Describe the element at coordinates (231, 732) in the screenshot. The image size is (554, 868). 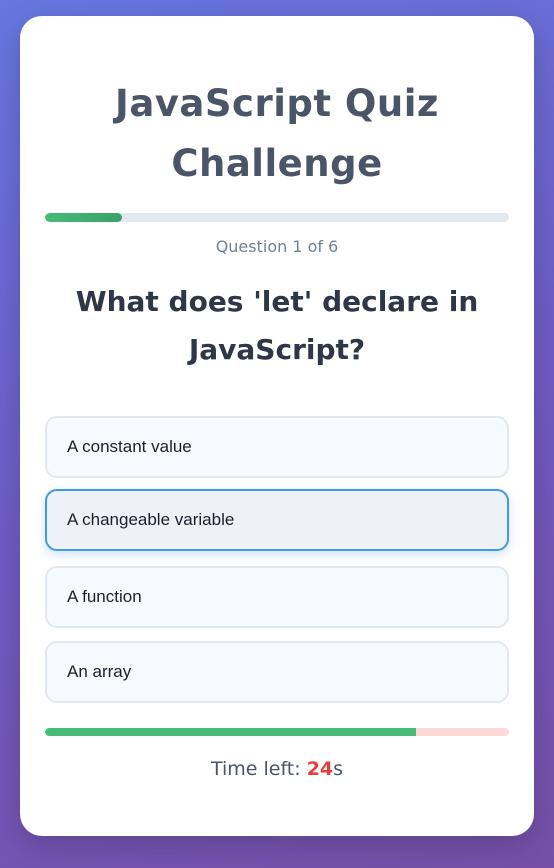
I see `timer-bar-fill` at that location.